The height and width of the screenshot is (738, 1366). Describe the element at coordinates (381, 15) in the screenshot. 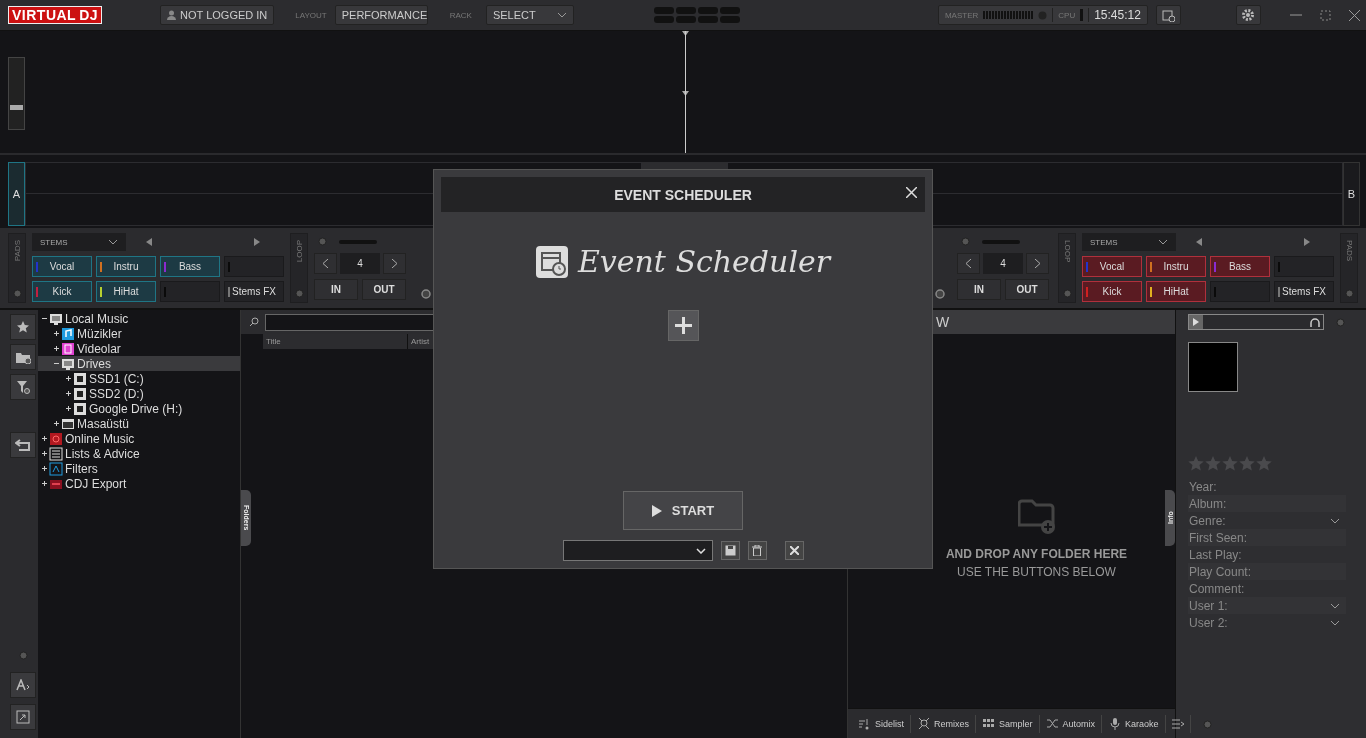

I see `layout-dropdown: PERFORMANCE` at that location.